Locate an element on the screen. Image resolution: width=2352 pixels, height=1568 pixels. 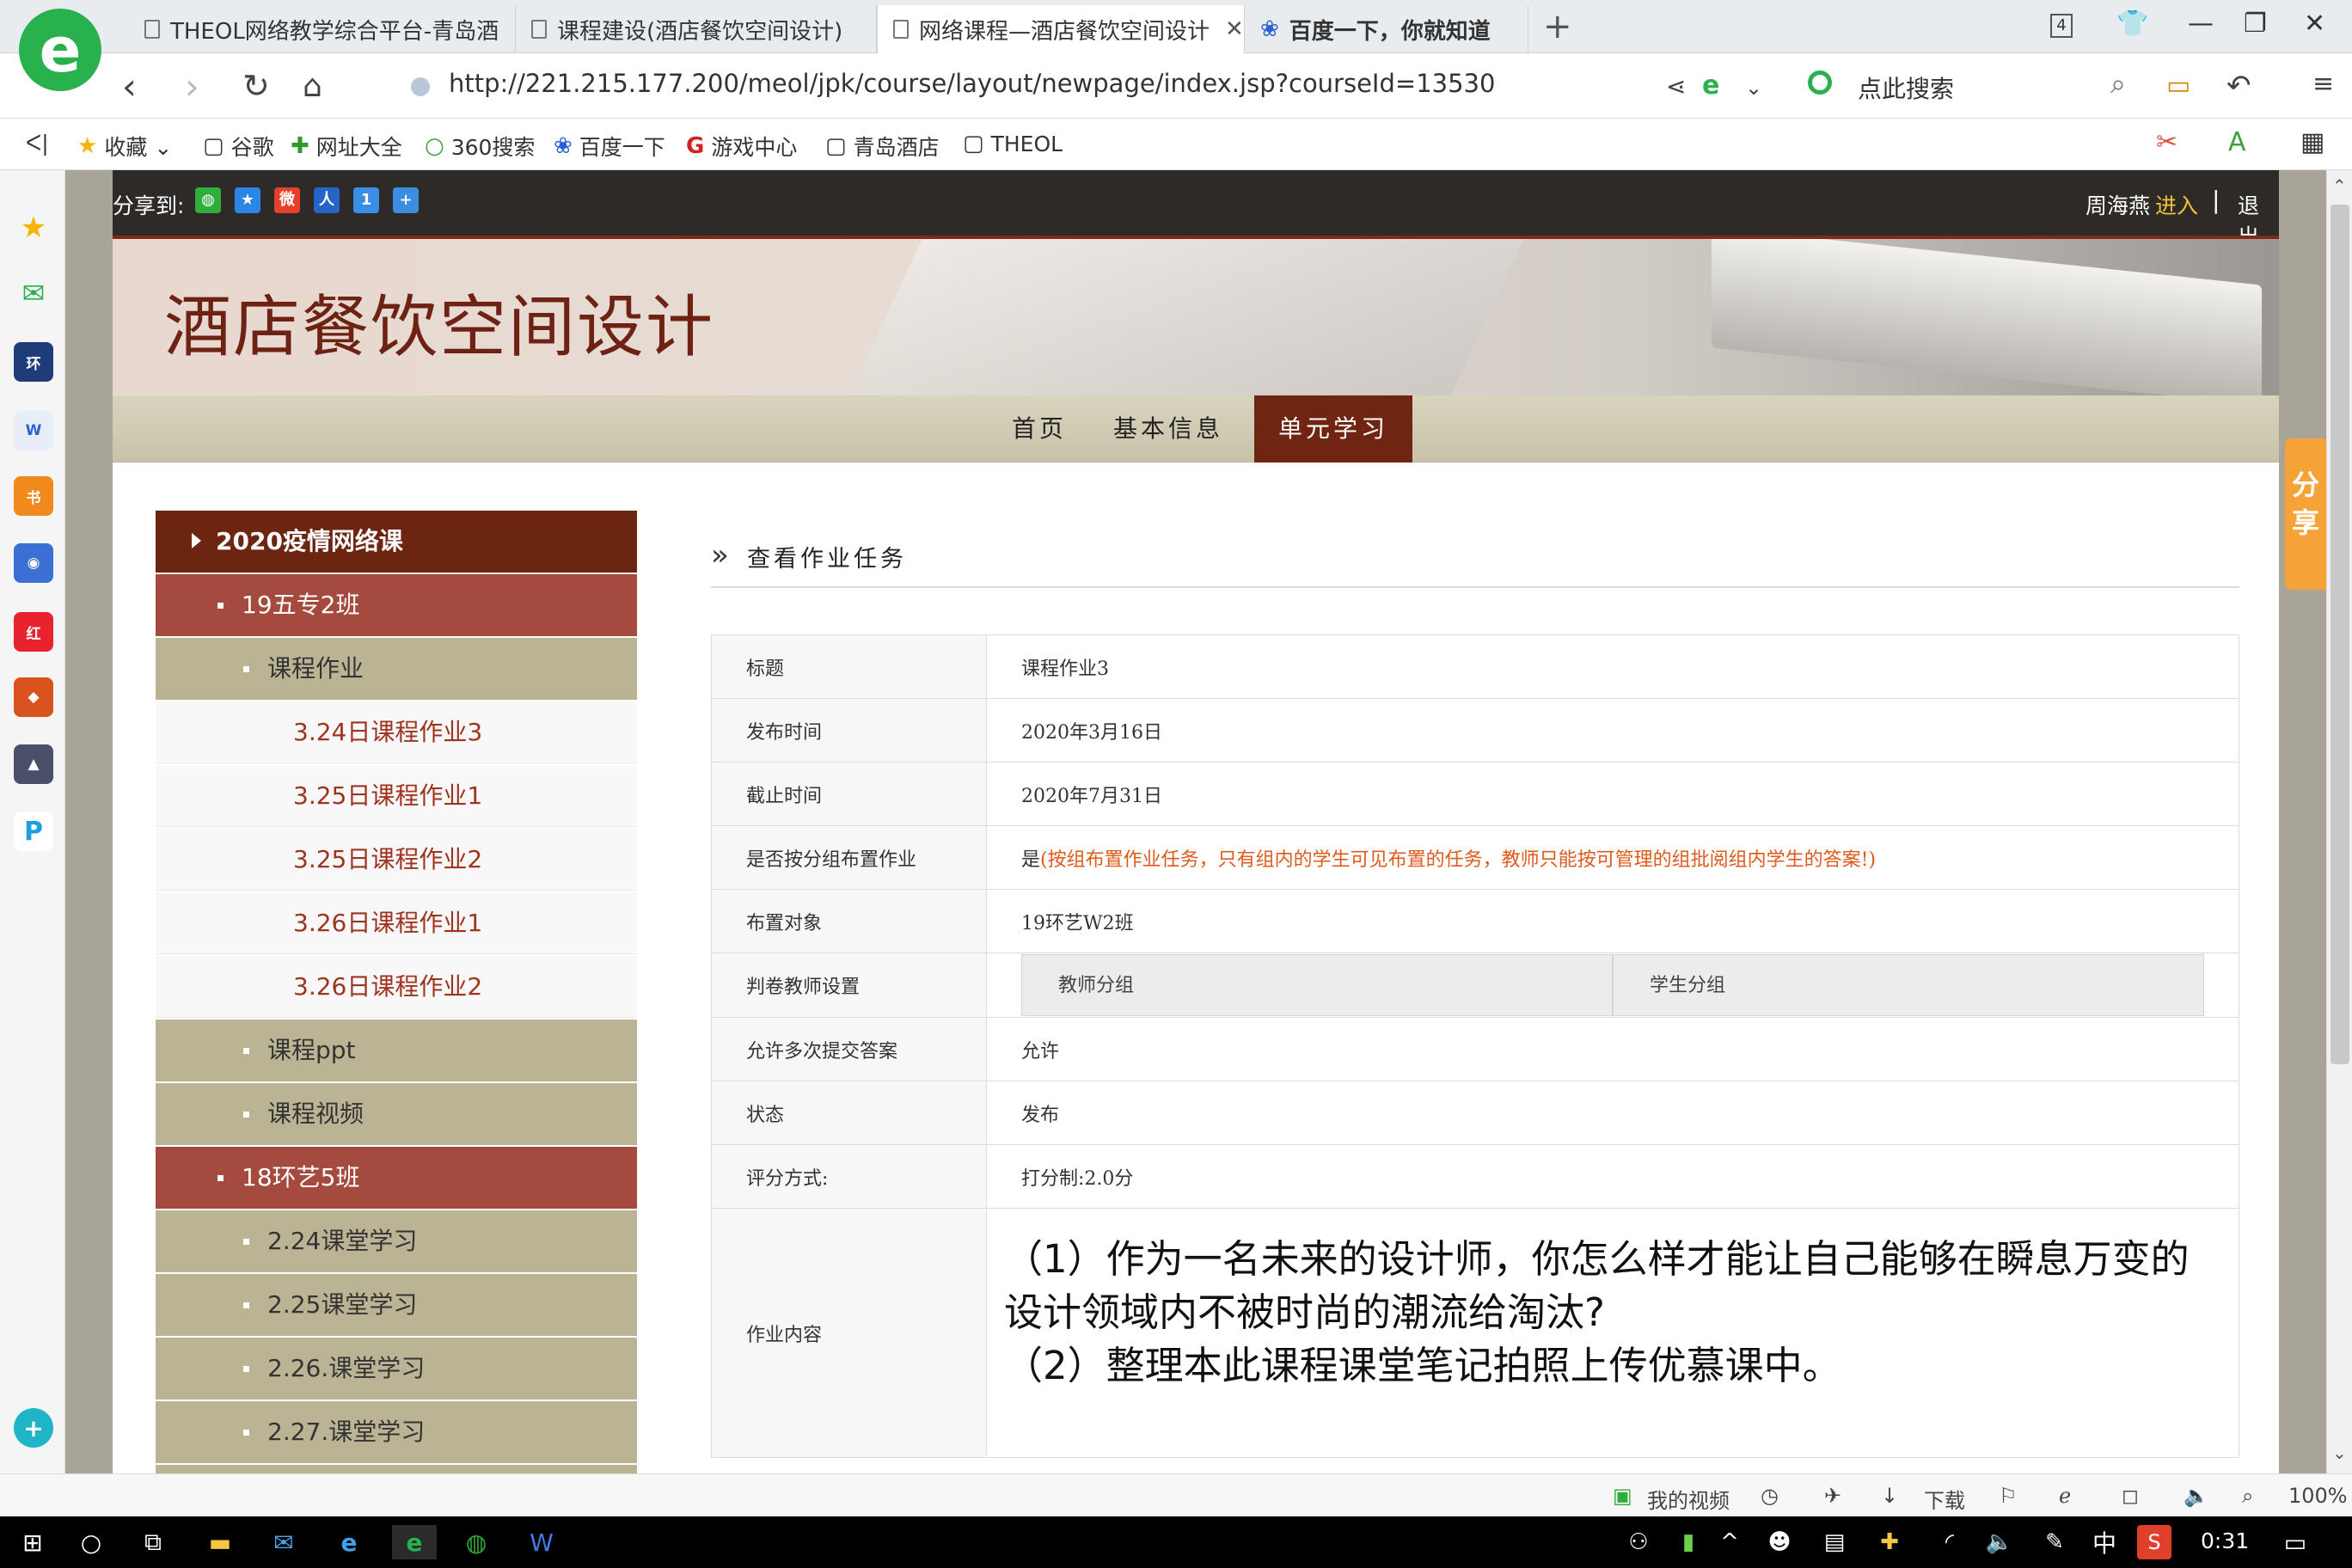
bookmark-qingdao-hotel: ▢ 青岛酒店 is located at coordinates (882, 146).